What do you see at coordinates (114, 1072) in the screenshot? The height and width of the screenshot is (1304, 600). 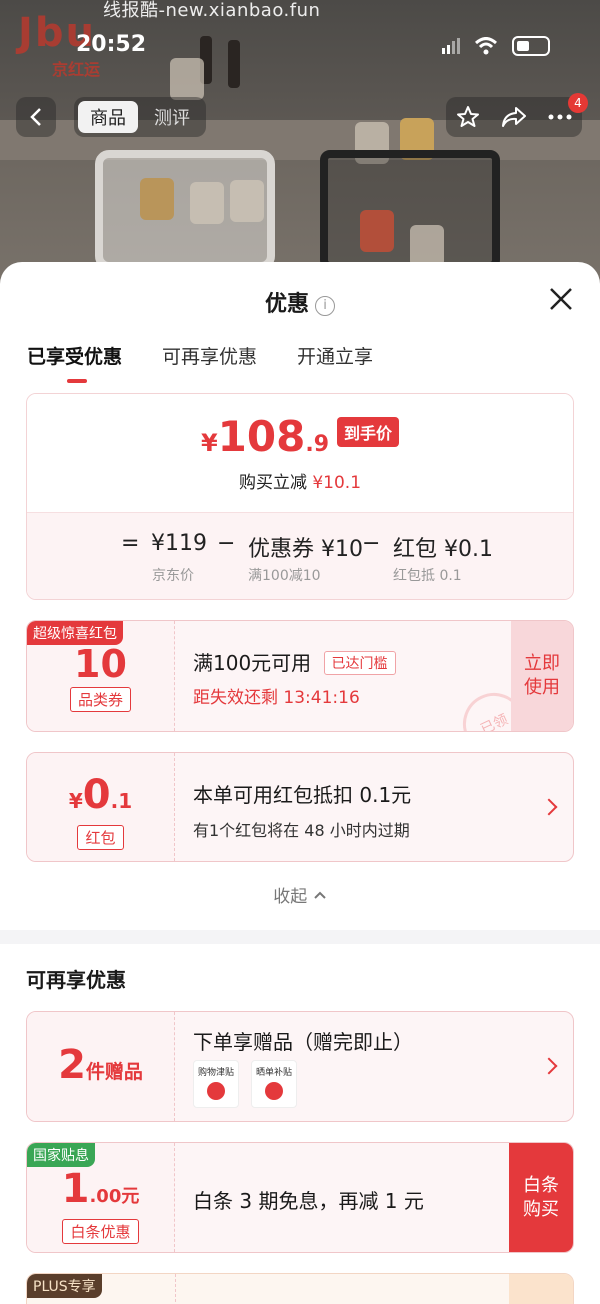 I see `gift-unit: 件赠品` at bounding box center [114, 1072].